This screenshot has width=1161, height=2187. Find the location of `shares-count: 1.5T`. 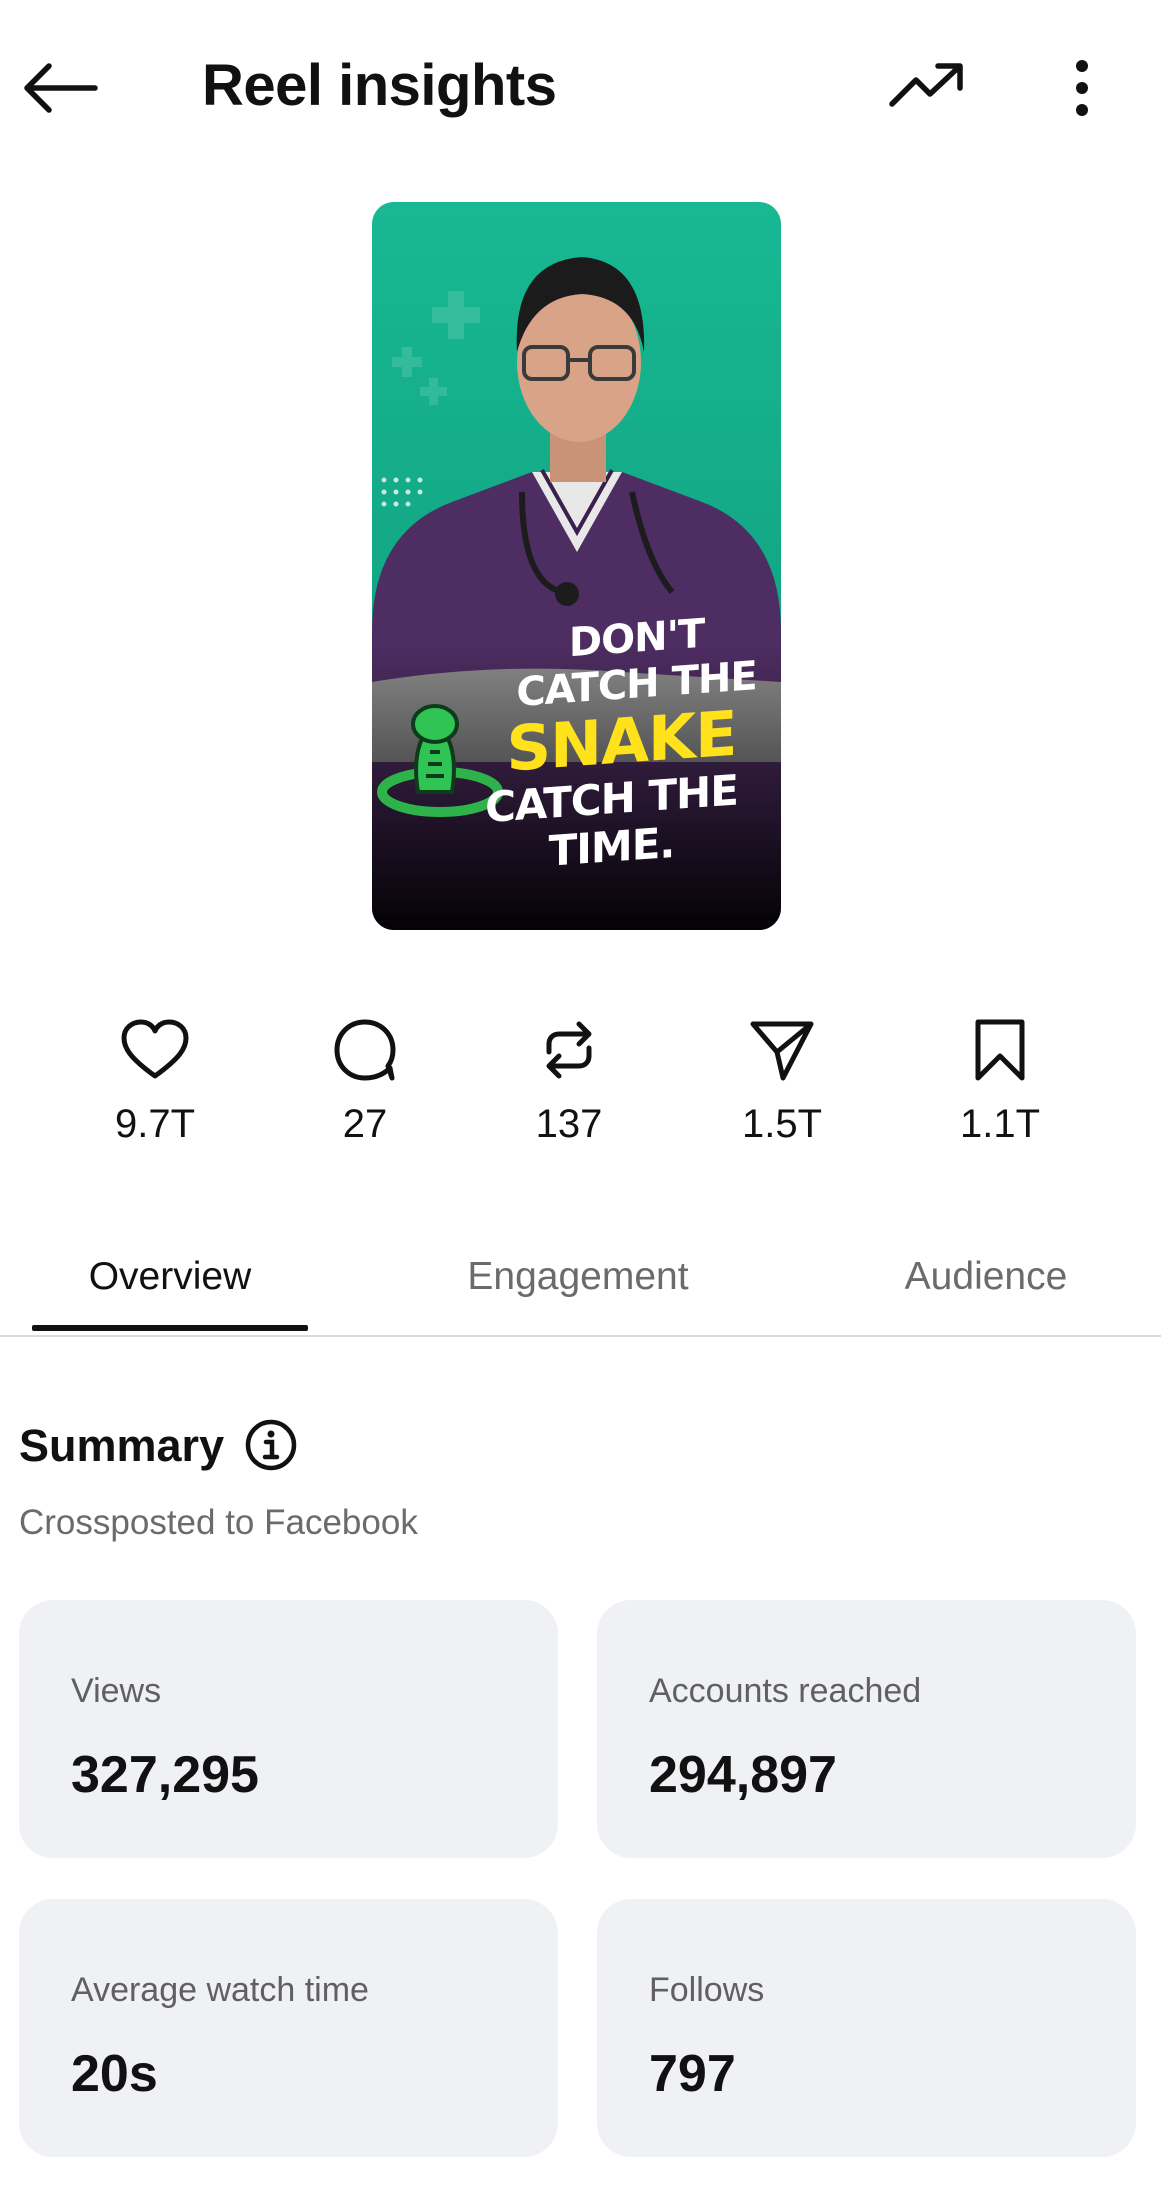

shares-count: 1.5T is located at coordinates (782, 1124).